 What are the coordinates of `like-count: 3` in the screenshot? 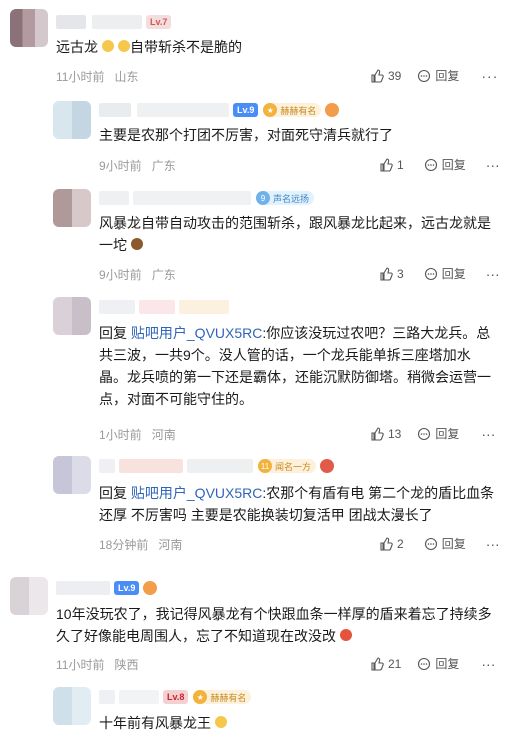 It's located at (400, 273).